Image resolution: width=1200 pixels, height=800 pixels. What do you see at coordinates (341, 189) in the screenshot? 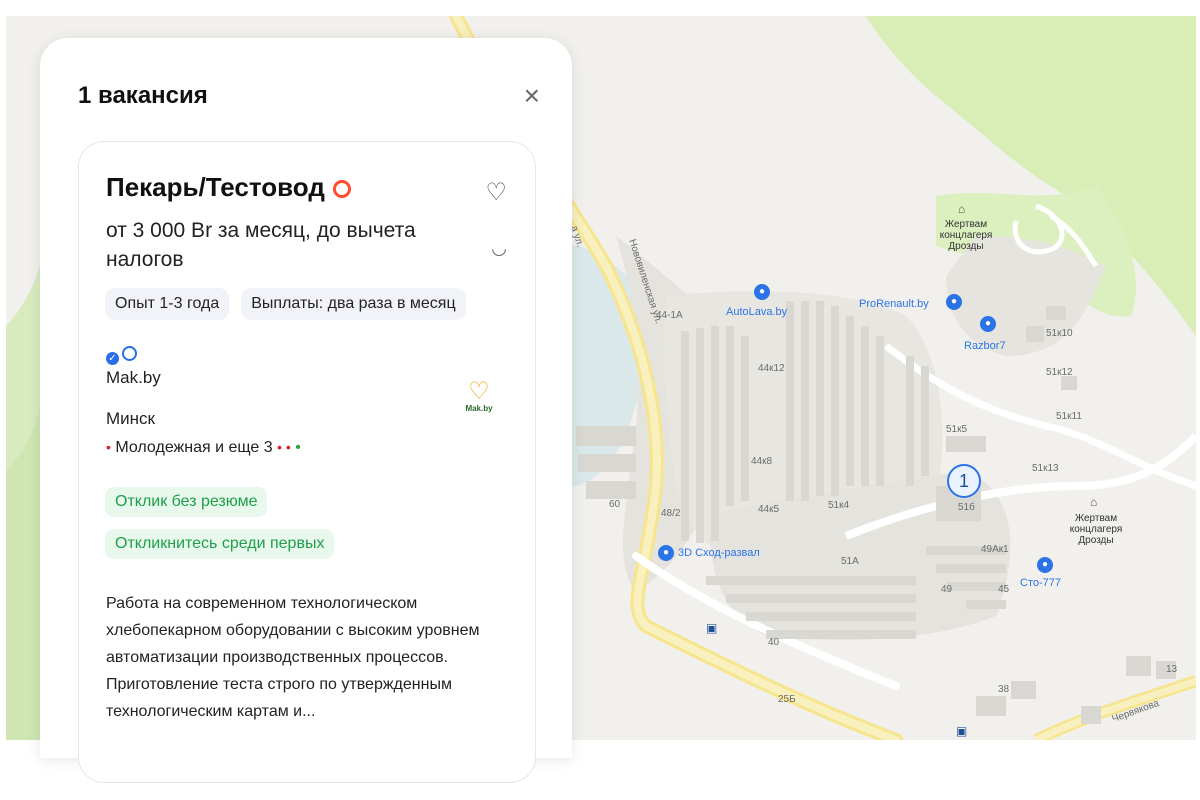
I see `hot-badge-icon` at bounding box center [341, 189].